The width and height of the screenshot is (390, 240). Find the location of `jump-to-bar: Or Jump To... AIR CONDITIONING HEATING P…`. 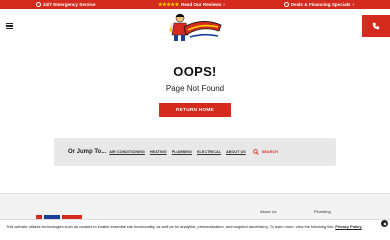

jump-to-bar: Or Jump To... AIR CONDITIONING HEATING P… is located at coordinates (195, 152).